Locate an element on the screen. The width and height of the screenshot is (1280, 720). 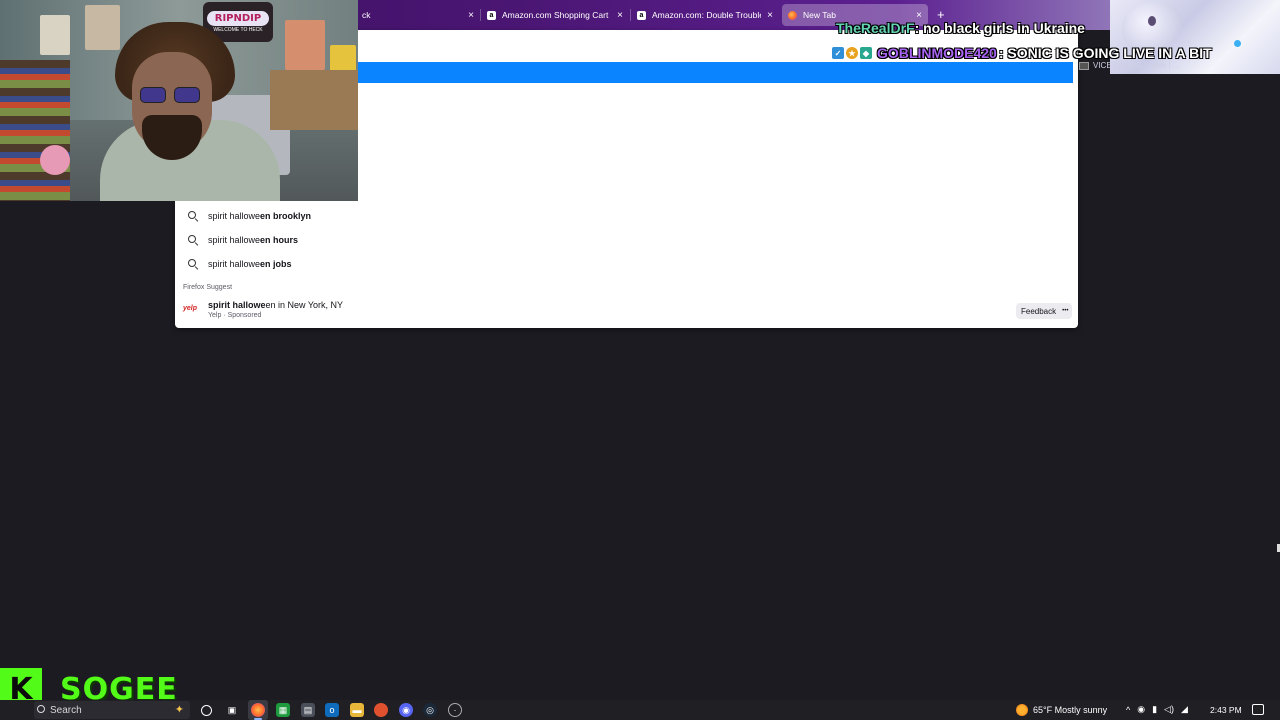
taskbar-clock: 2:43 PM is located at coordinates (1226, 710).